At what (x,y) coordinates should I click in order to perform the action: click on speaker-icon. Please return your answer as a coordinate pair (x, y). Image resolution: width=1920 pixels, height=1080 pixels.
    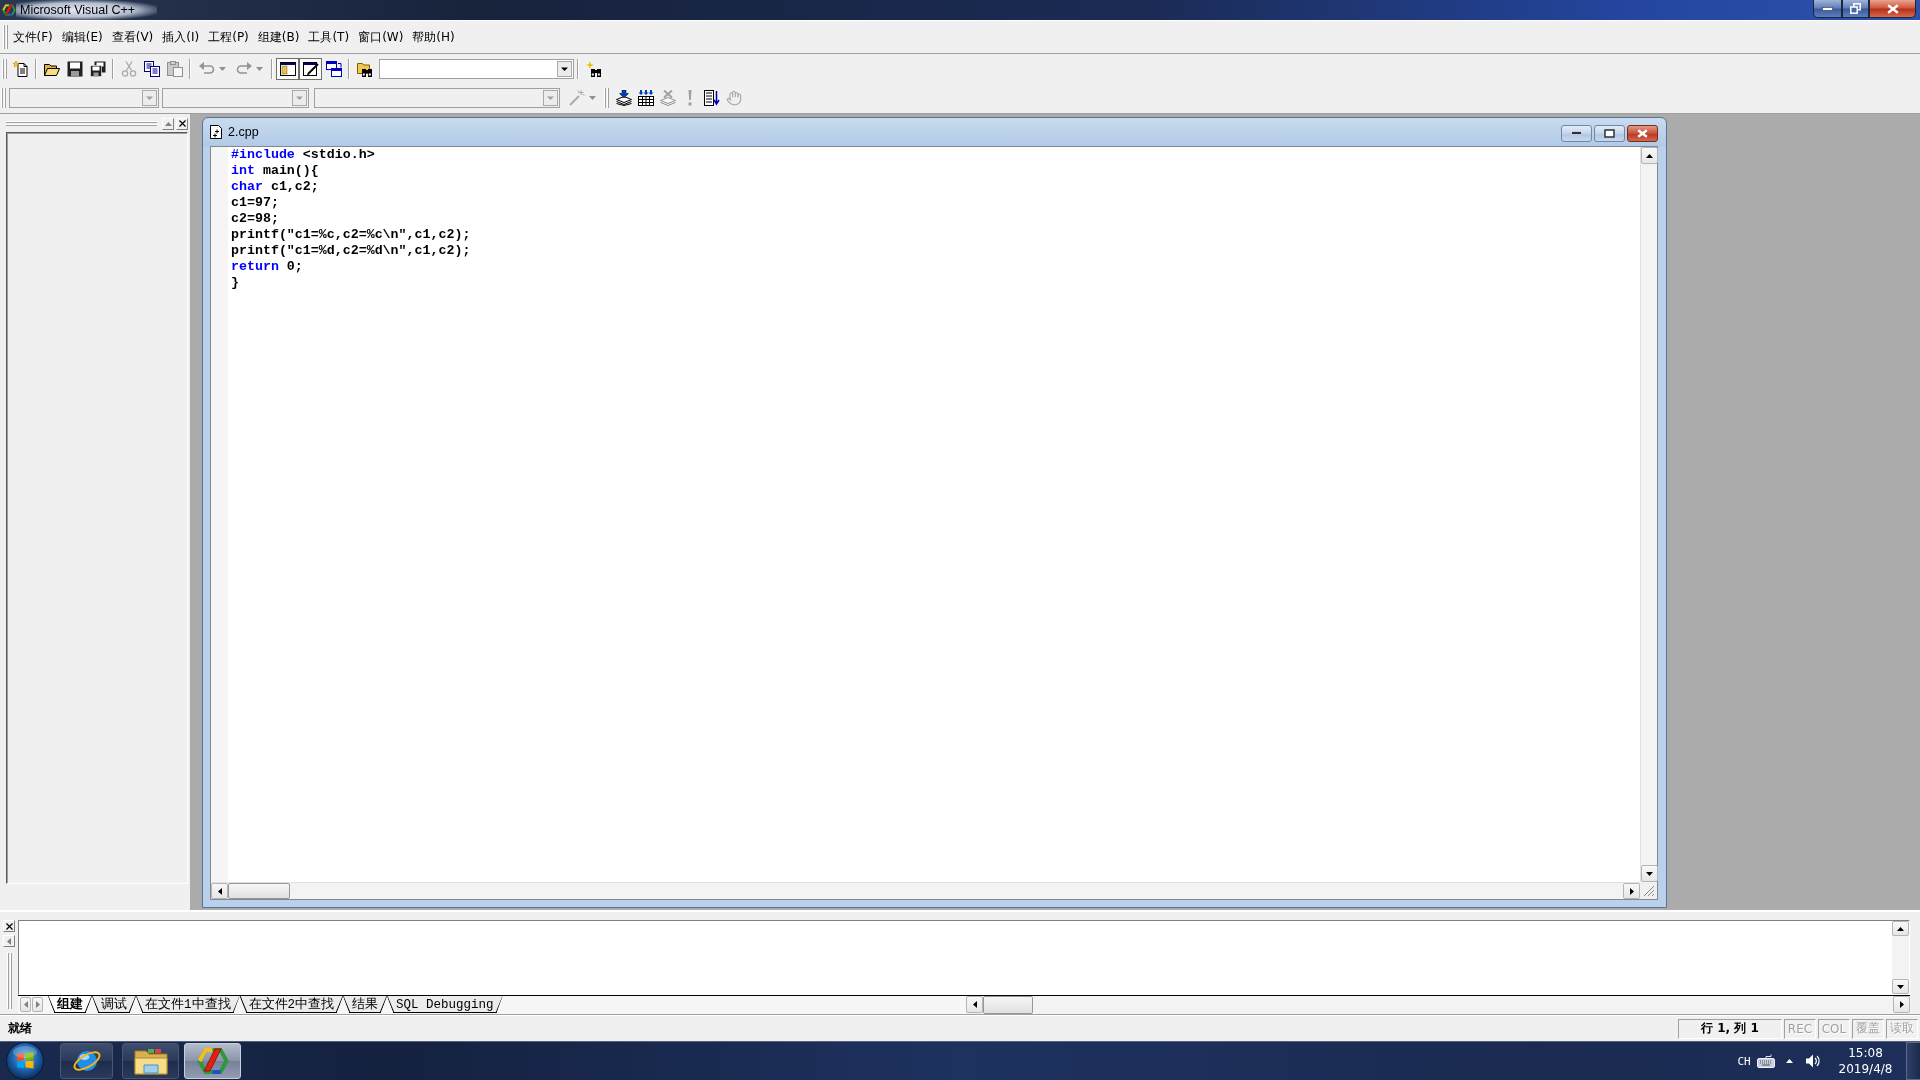
    Looking at the image, I should click on (1813, 1061).